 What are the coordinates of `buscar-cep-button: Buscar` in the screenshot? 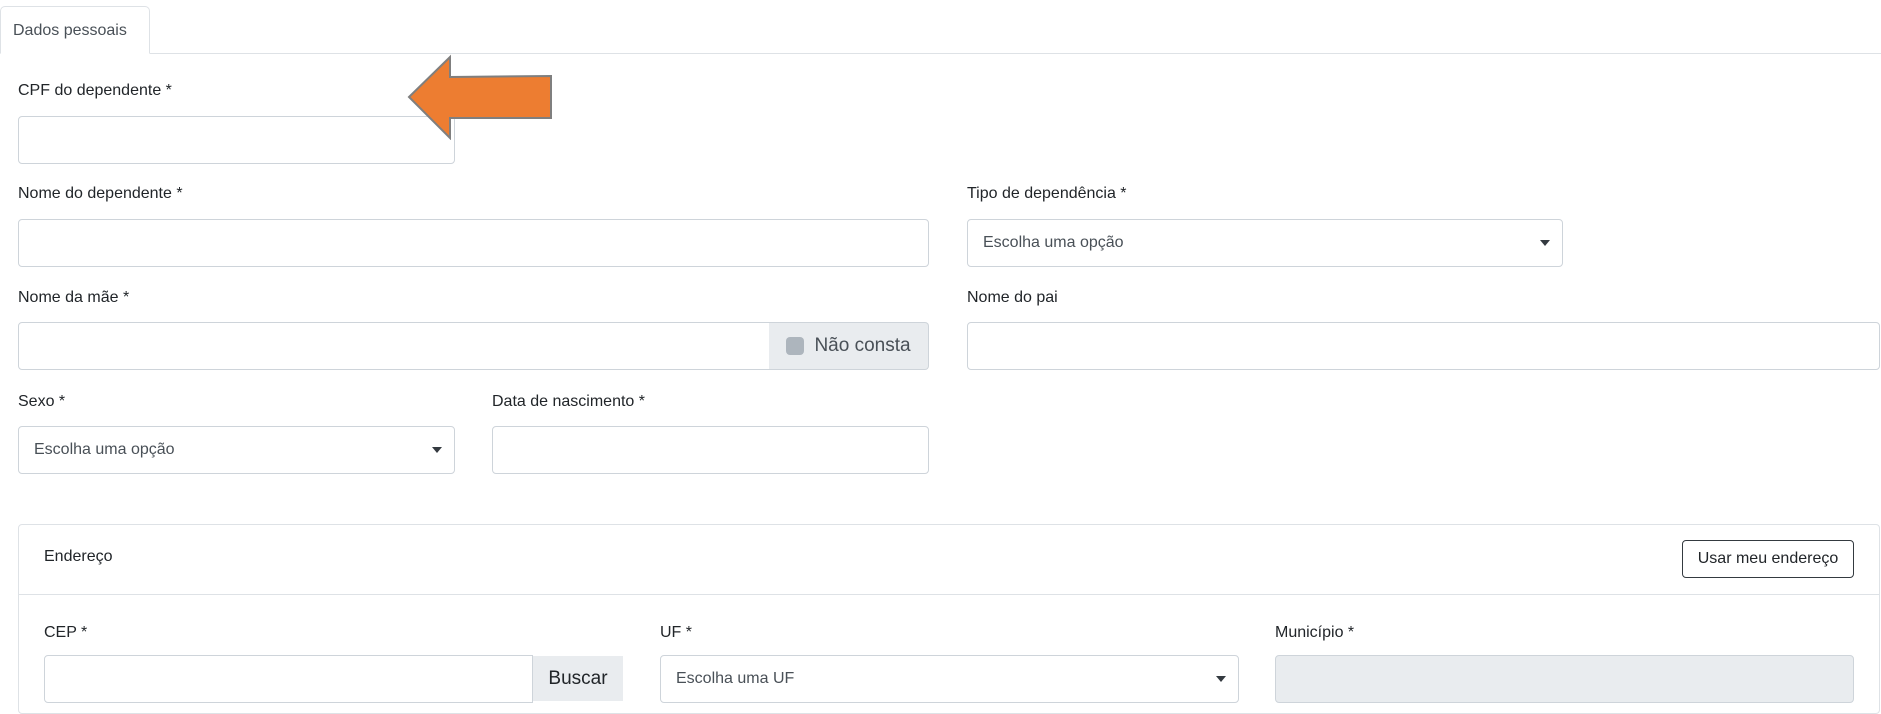 It's located at (578, 678).